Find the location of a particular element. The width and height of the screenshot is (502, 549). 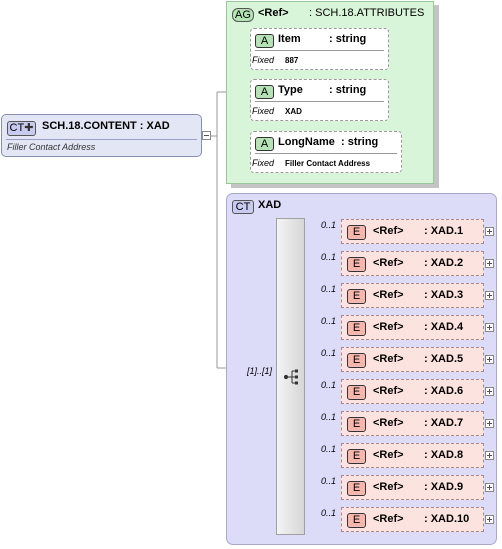

attribute-fixed-value: 887 is located at coordinates (292, 60).